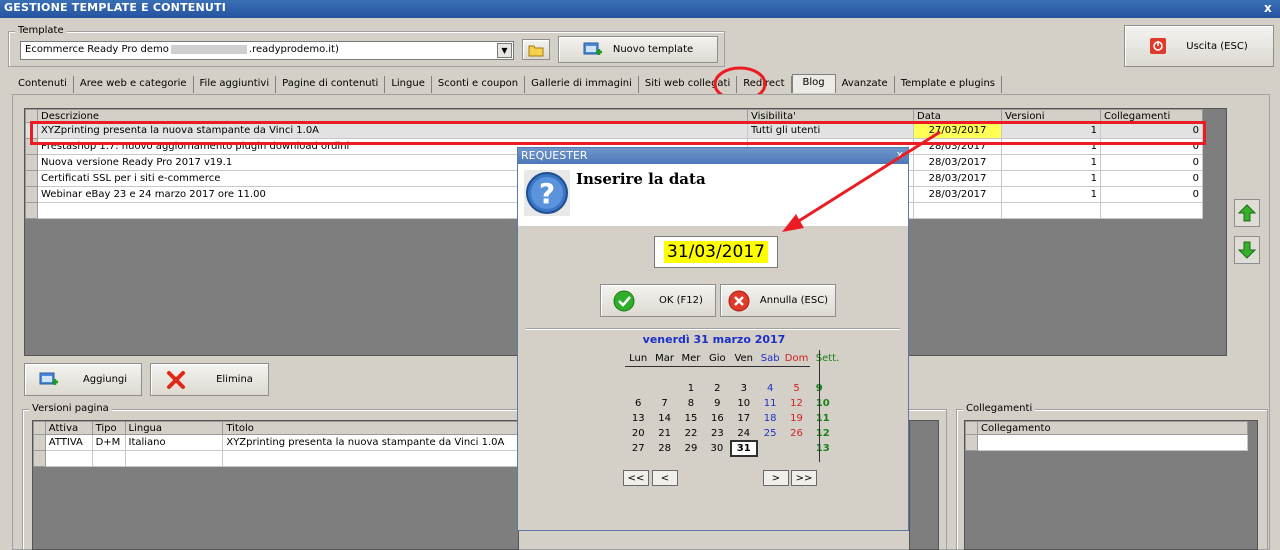 The image size is (1280, 550). I want to click on tab-blog: Blog, so click(813, 83).